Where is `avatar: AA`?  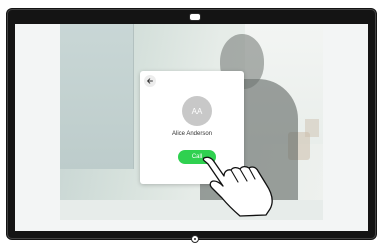
avatar: AA is located at coordinates (197, 111).